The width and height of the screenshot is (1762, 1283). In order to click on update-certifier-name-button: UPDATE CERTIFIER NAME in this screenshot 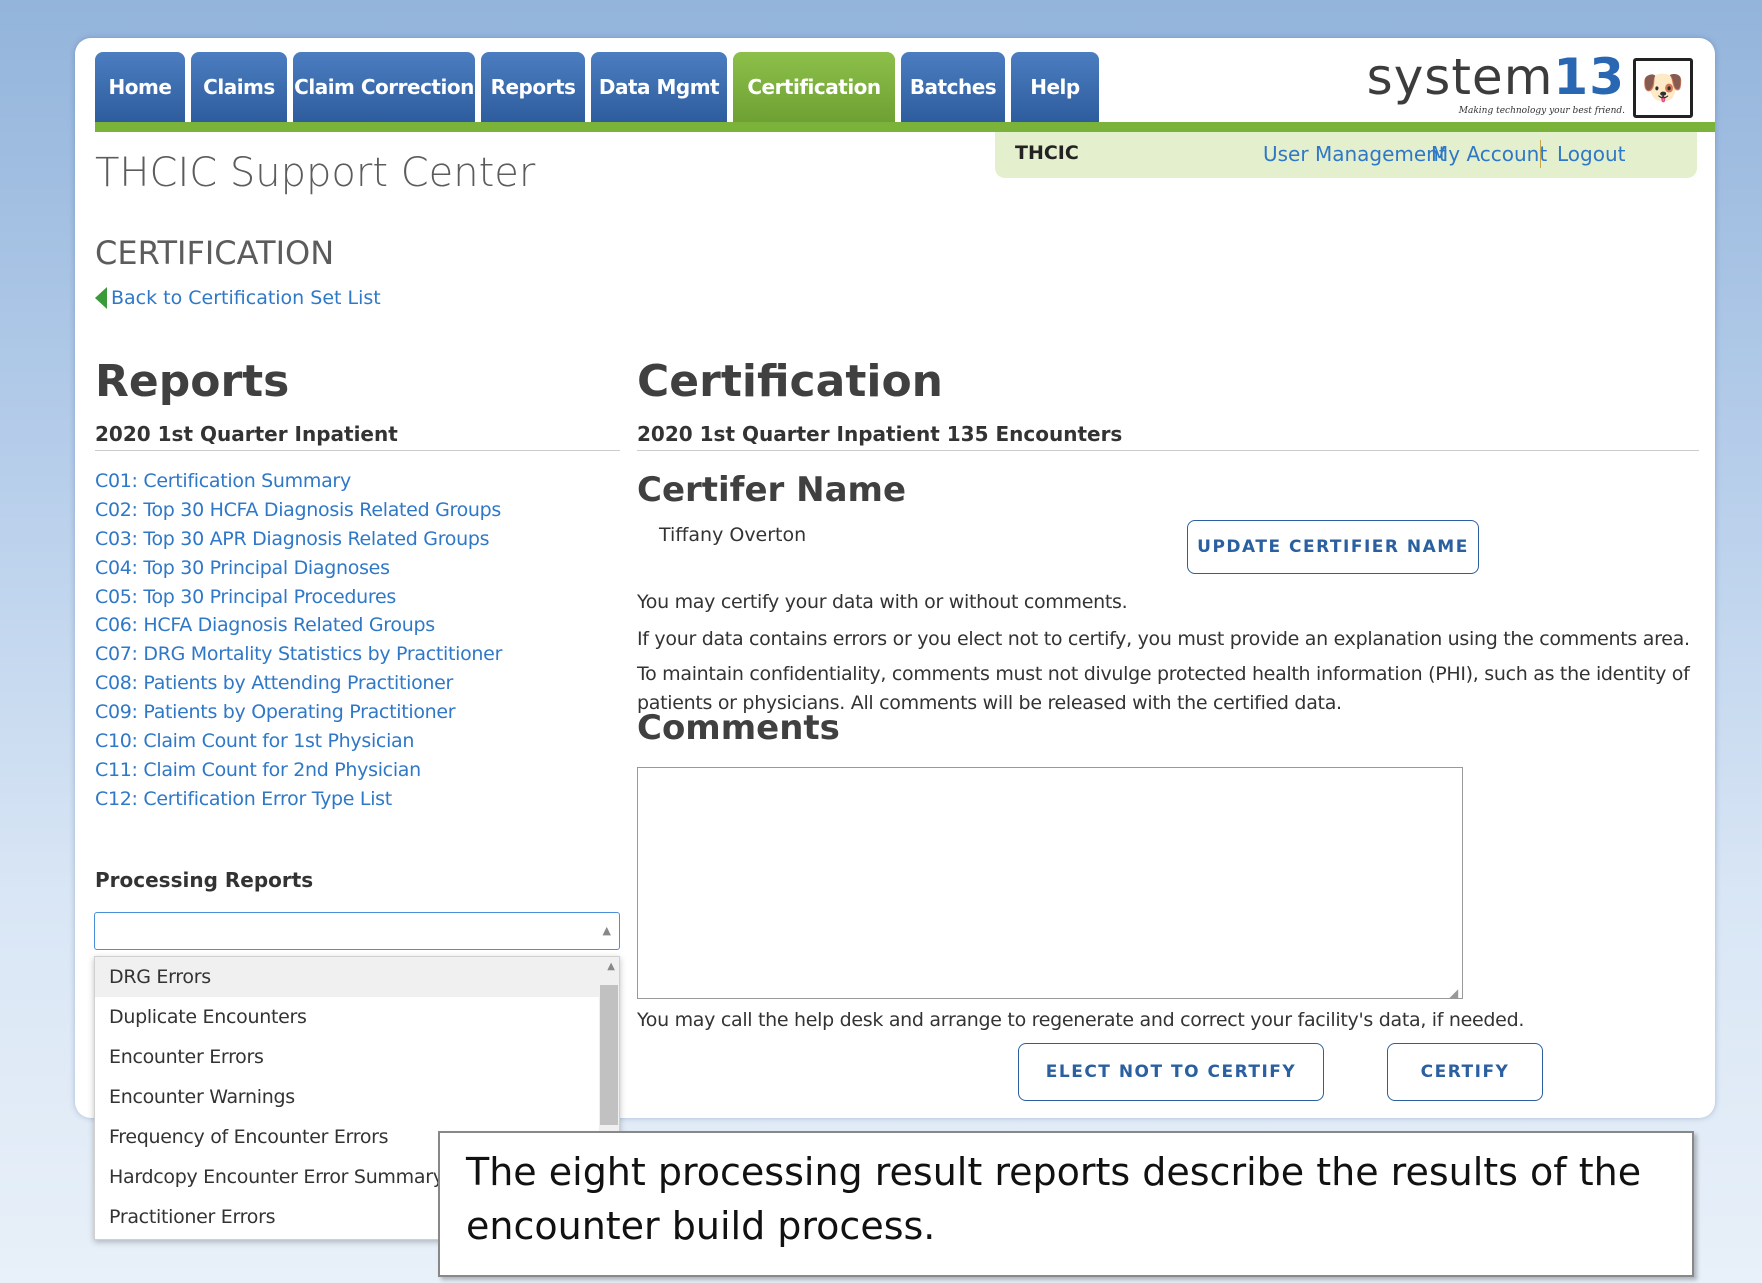, I will do `click(1333, 547)`.